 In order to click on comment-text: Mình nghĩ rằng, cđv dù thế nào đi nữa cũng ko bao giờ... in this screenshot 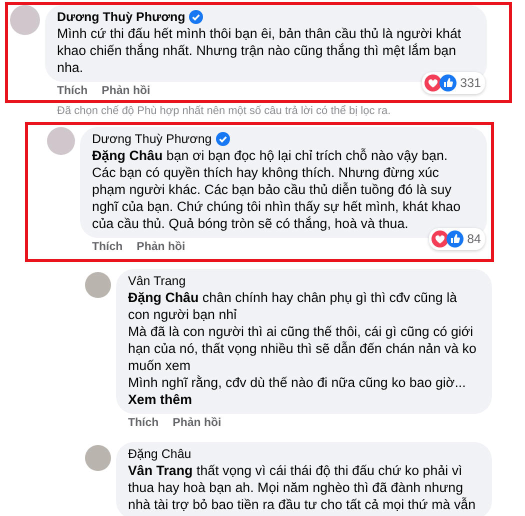, I will do `click(297, 382)`.